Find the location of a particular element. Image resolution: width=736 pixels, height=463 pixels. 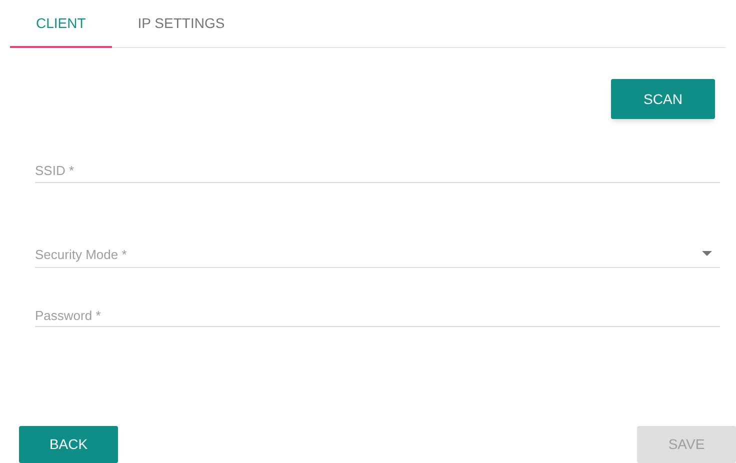

input-field: SSID * is located at coordinates (377, 171).